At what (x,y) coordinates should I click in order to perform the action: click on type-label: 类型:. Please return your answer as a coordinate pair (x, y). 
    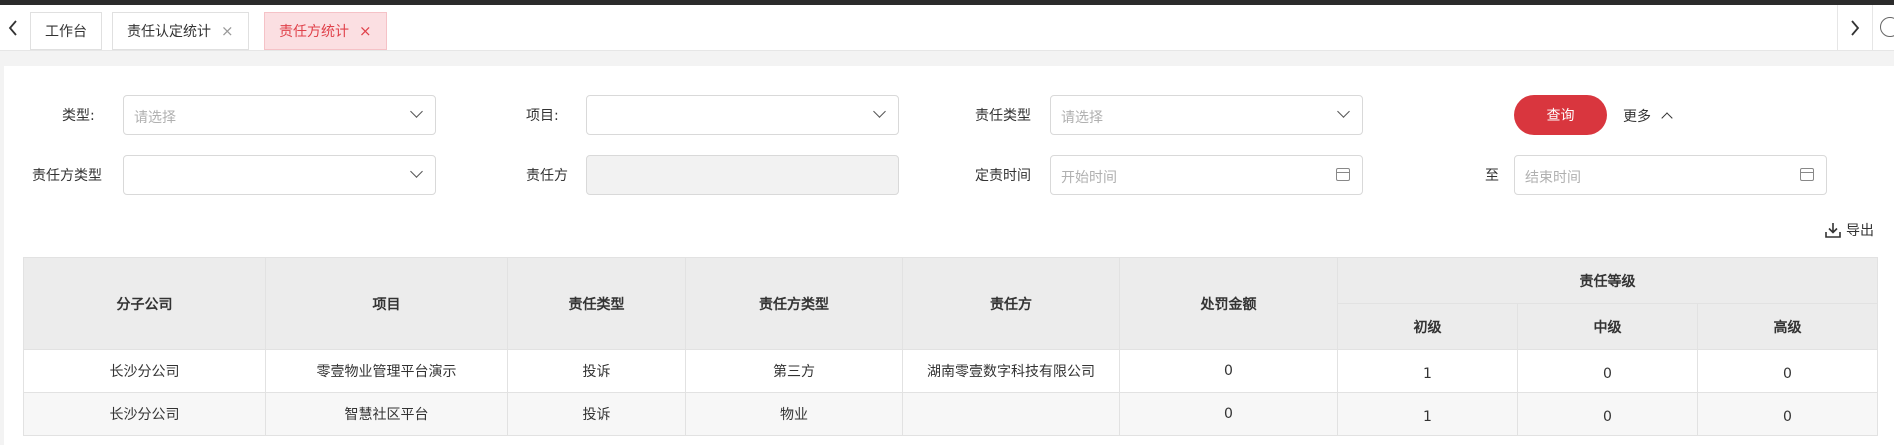
    Looking at the image, I should click on (78, 116).